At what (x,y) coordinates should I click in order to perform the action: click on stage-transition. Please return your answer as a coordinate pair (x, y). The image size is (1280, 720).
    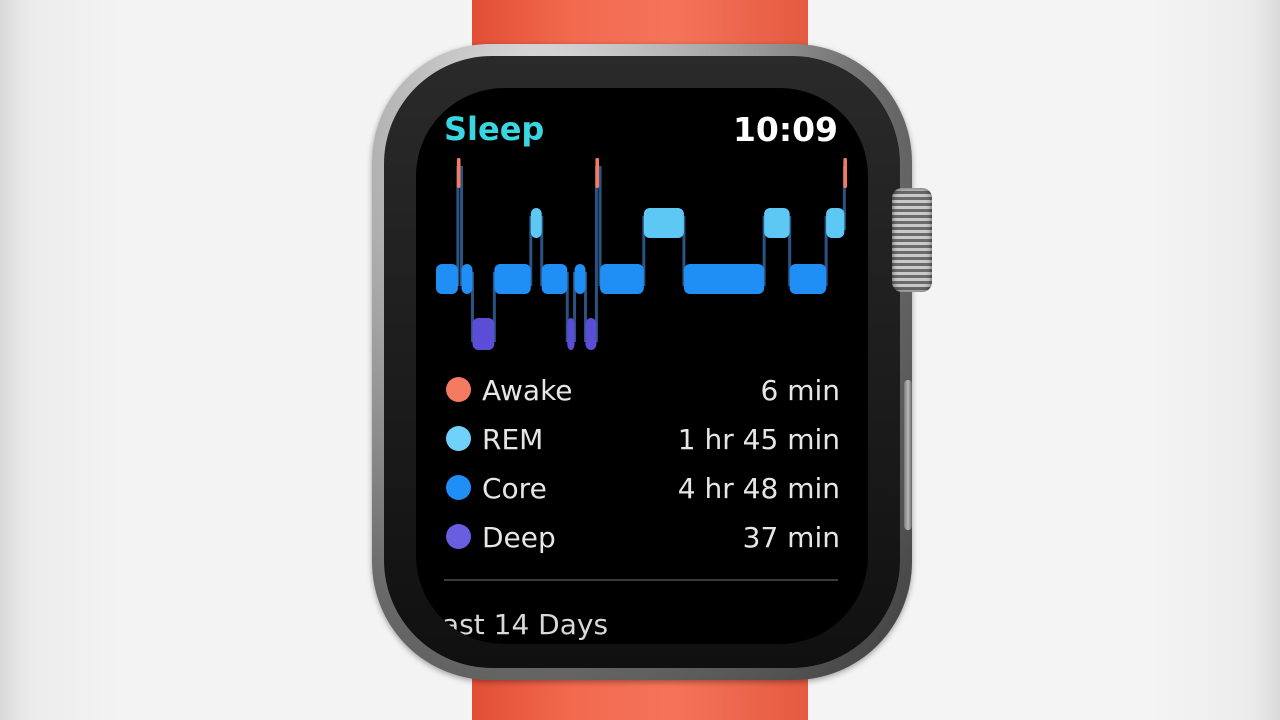
    Looking at the image, I should click on (596, 254).